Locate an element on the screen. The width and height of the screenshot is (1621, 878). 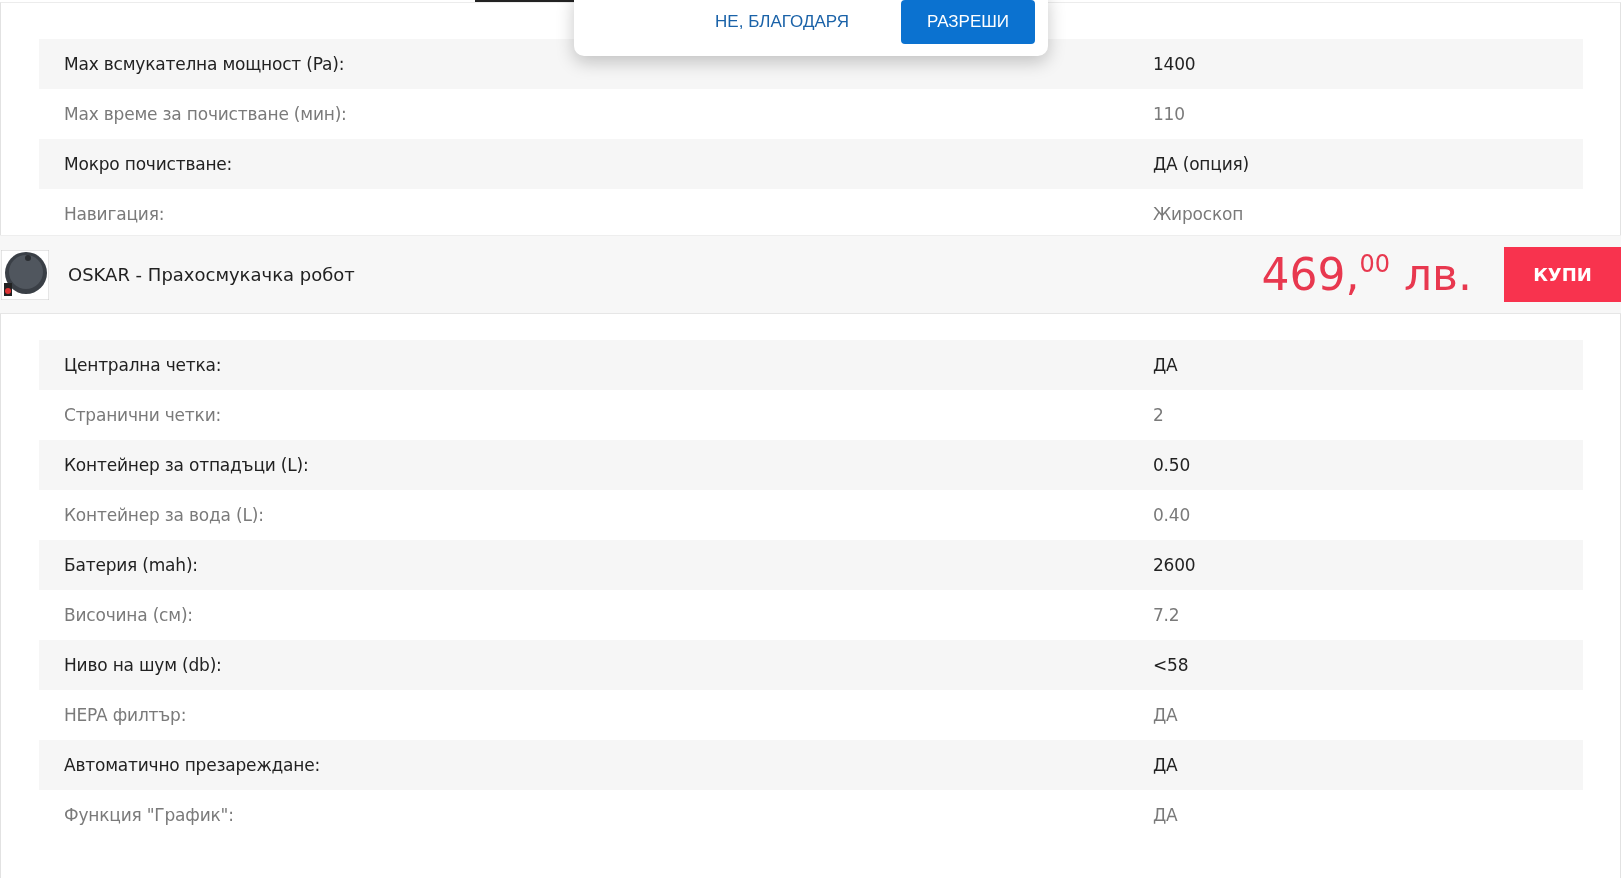
spec-value: 1400 is located at coordinates (1174, 64).